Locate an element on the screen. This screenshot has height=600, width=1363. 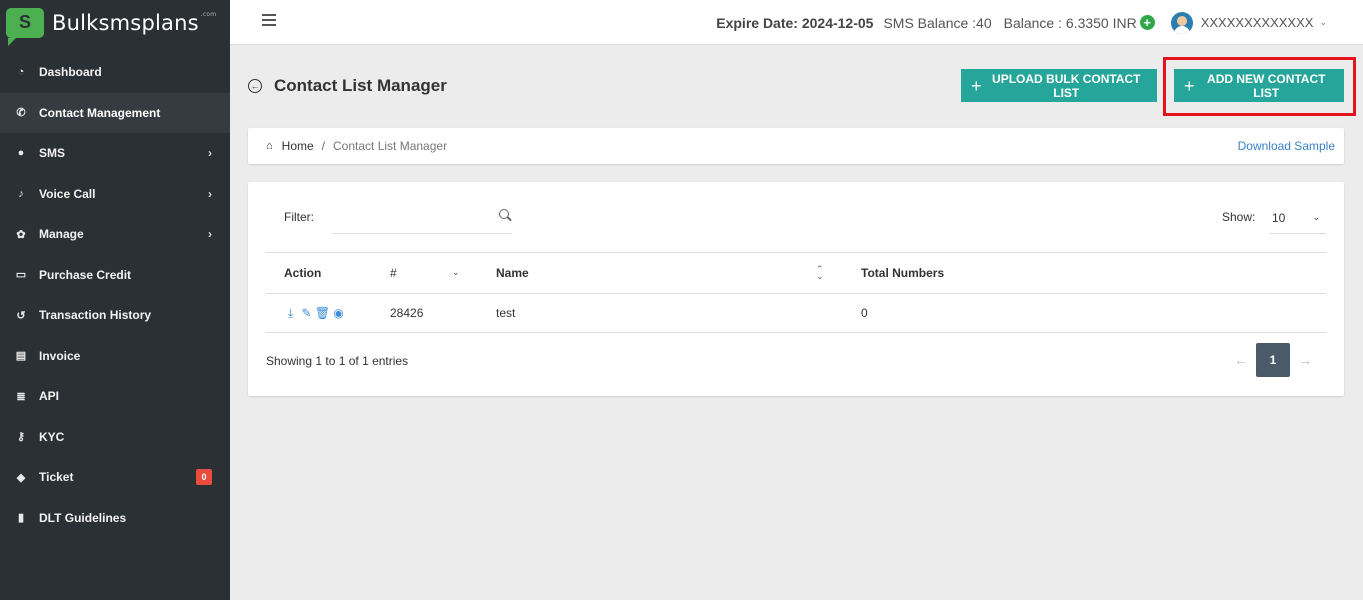
edit-icon: ✎ is located at coordinates (306, 312).